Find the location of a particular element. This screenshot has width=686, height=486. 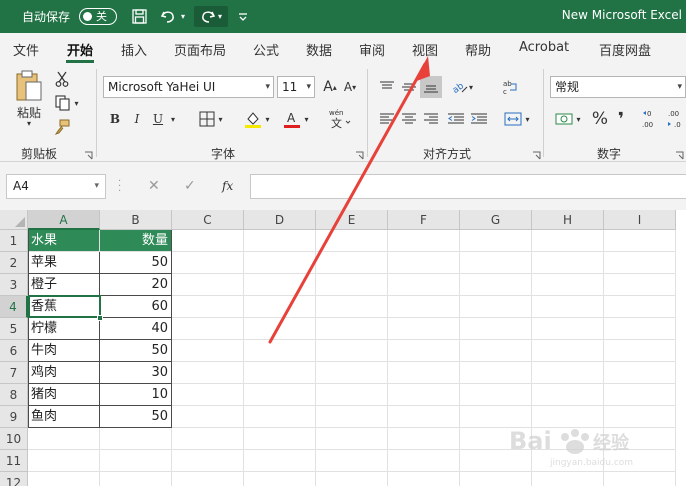

font-launcher-icon is located at coordinates (359, 154).